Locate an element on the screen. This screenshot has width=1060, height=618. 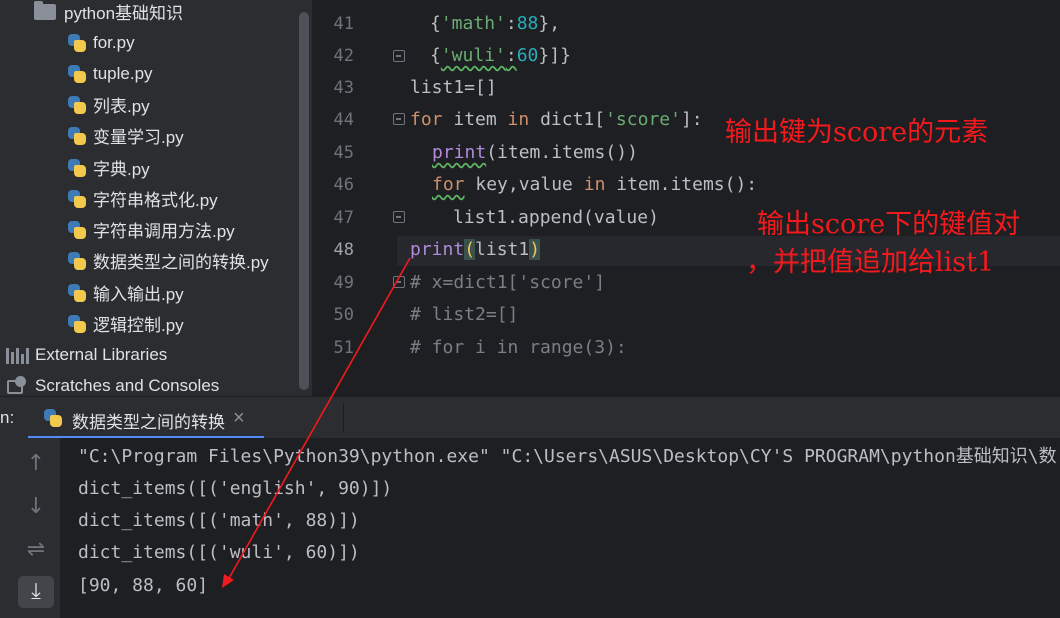
scratches-icon is located at coordinates (17, 385).